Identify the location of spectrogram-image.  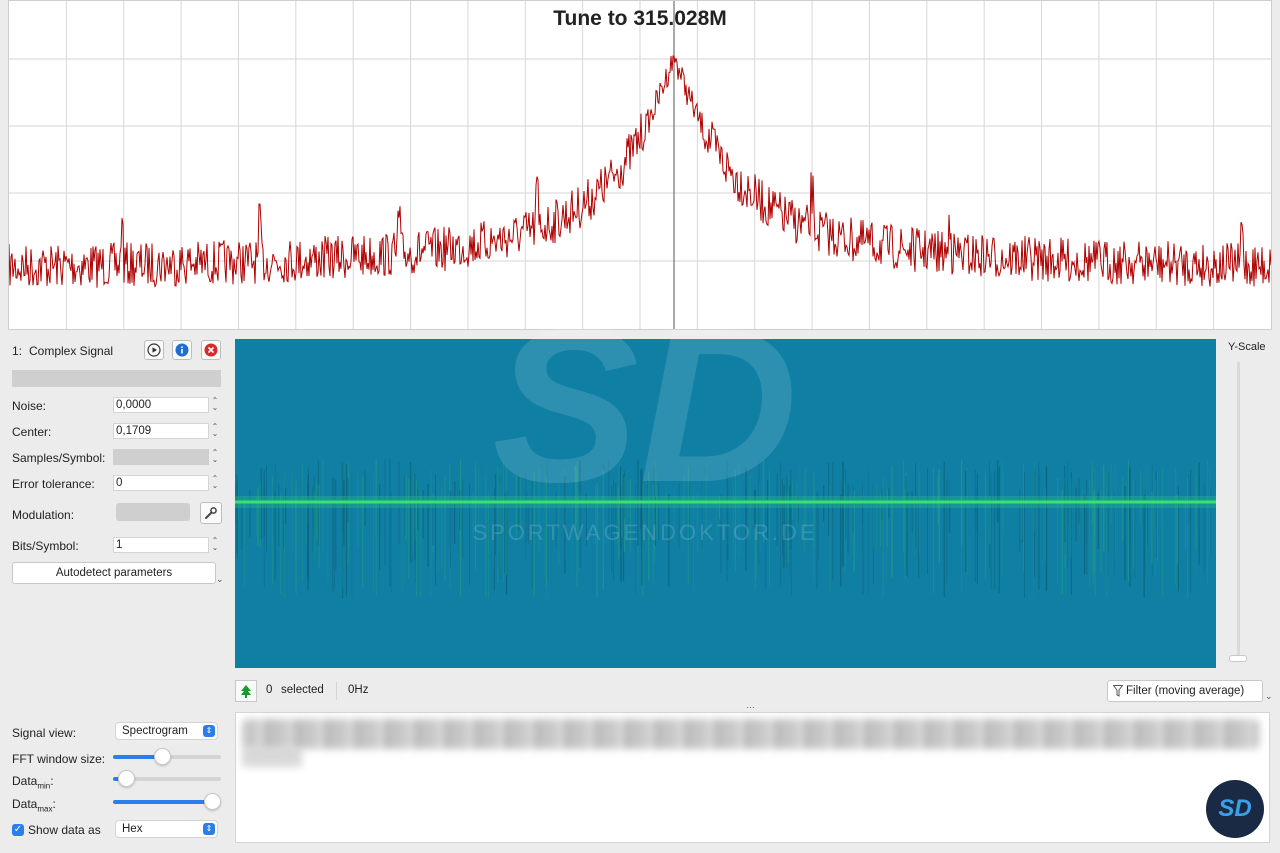
(725, 529).